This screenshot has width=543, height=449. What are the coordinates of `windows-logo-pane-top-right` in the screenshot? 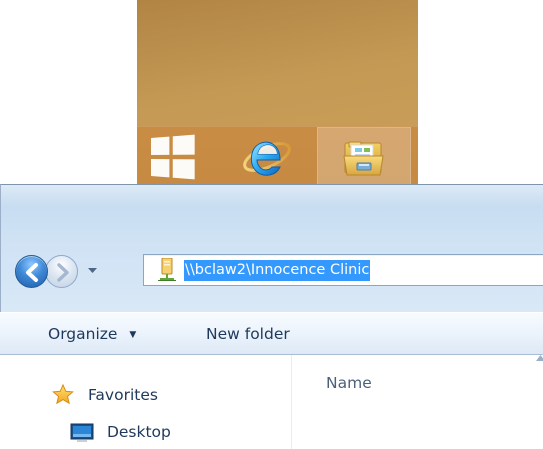 It's located at (183, 144).